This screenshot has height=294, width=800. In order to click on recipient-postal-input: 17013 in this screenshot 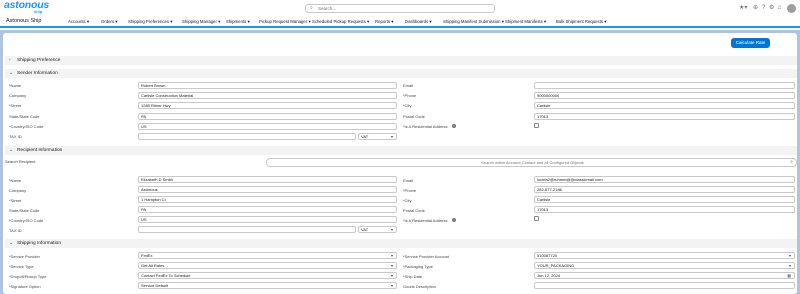, I will do `click(664, 209)`.